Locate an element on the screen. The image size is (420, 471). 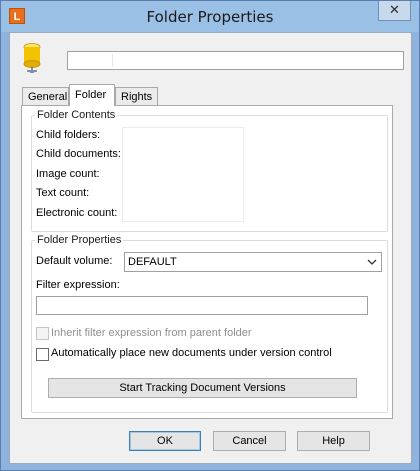
window-title: Folder Properties is located at coordinates (210, 17).